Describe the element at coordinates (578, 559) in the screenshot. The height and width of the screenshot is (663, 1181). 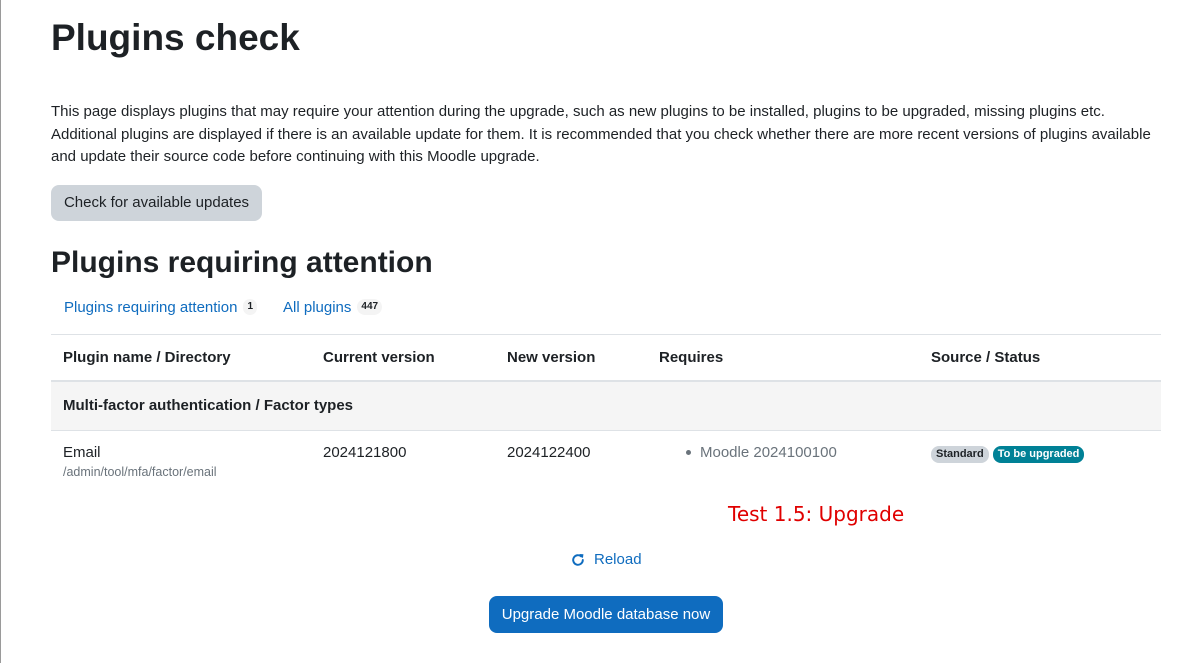
I see `reload-icon` at that location.